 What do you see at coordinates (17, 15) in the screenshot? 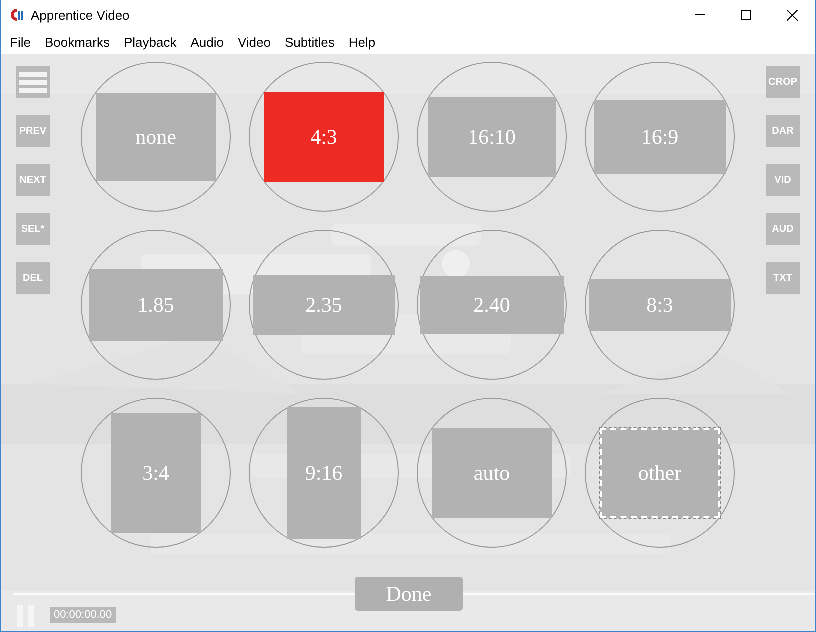
I see `app-icon` at bounding box center [17, 15].